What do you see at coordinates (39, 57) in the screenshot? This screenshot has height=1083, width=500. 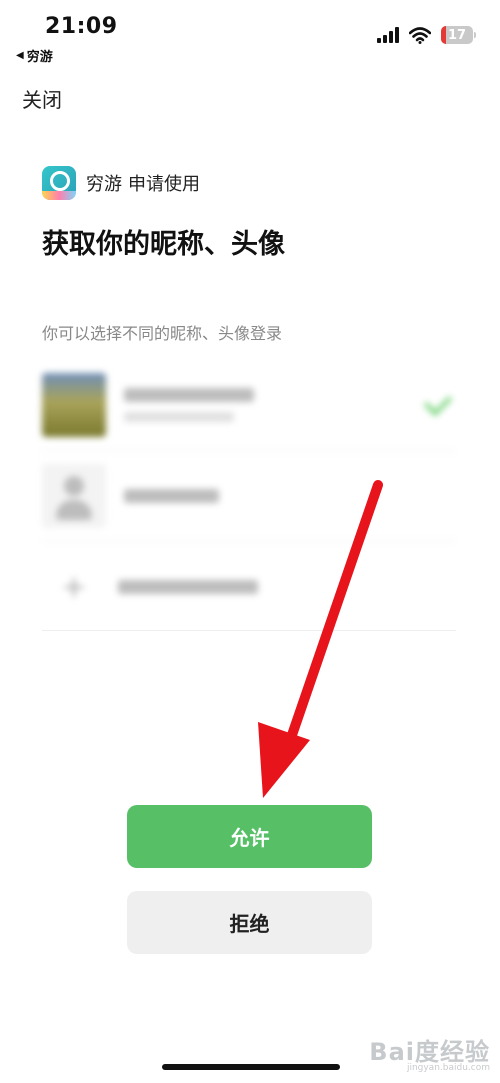 I see `back-app-label: 穷游` at bounding box center [39, 57].